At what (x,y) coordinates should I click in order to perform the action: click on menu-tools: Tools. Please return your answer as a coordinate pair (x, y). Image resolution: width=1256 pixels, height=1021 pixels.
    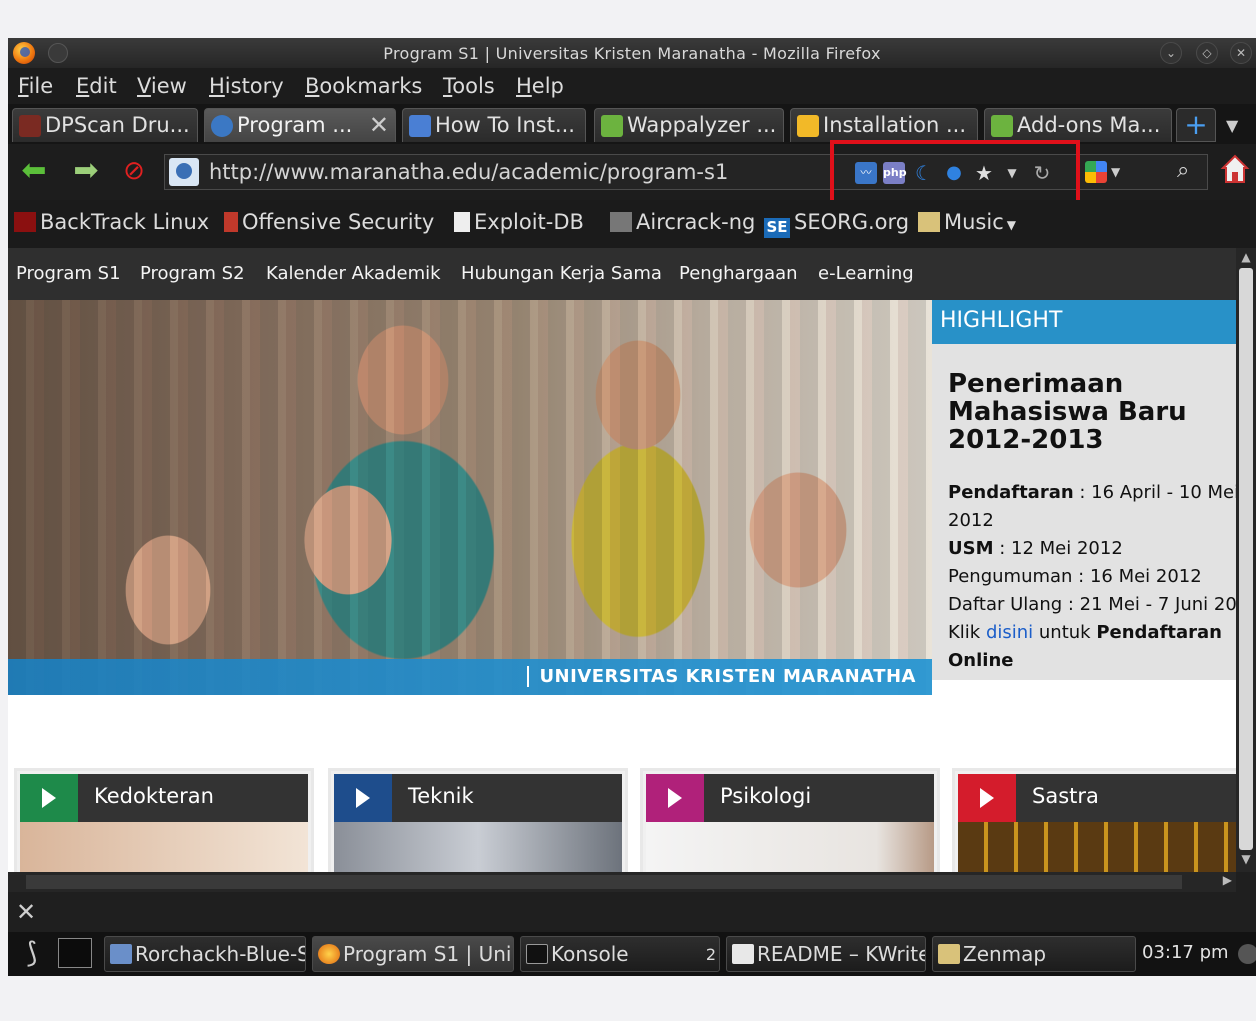
    Looking at the image, I should click on (469, 86).